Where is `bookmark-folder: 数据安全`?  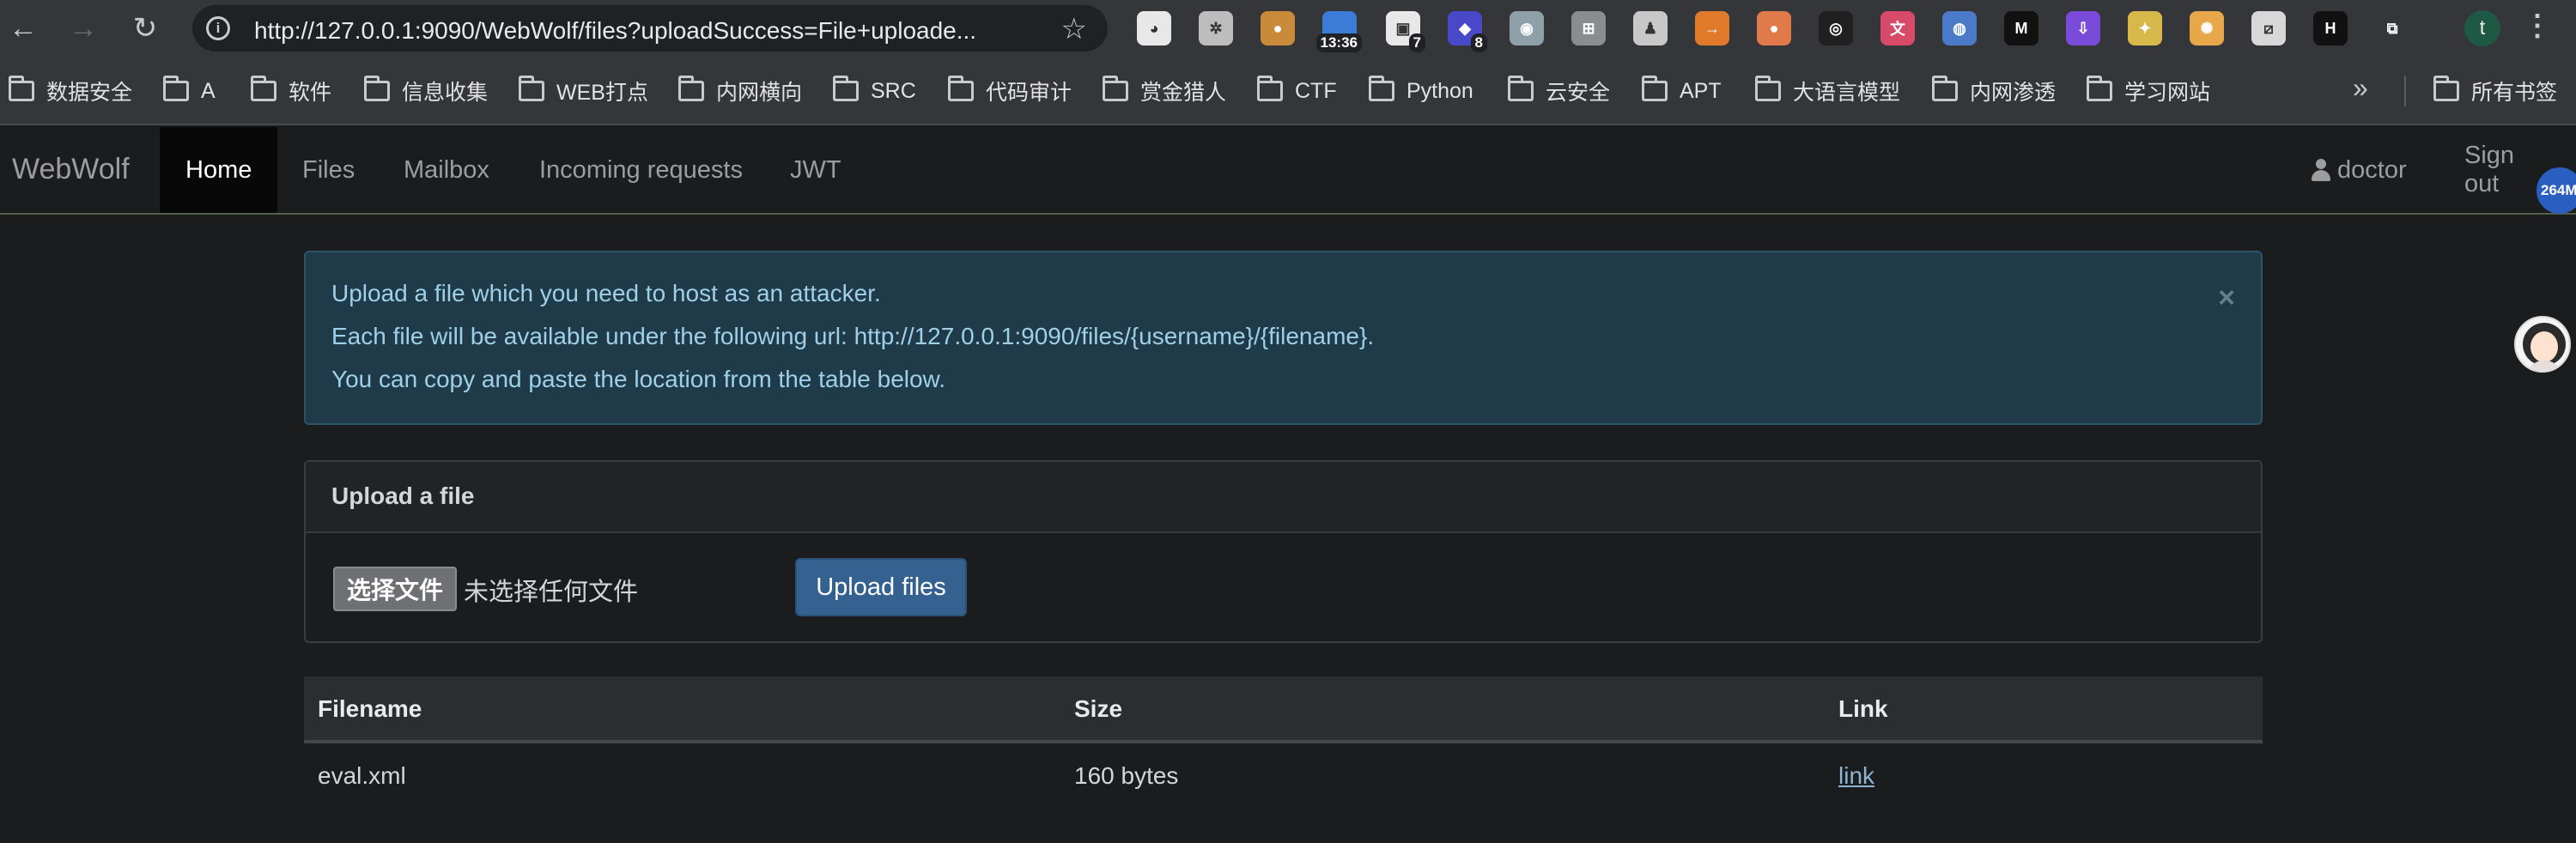
bookmark-folder: 数据安全 is located at coordinates (70, 91).